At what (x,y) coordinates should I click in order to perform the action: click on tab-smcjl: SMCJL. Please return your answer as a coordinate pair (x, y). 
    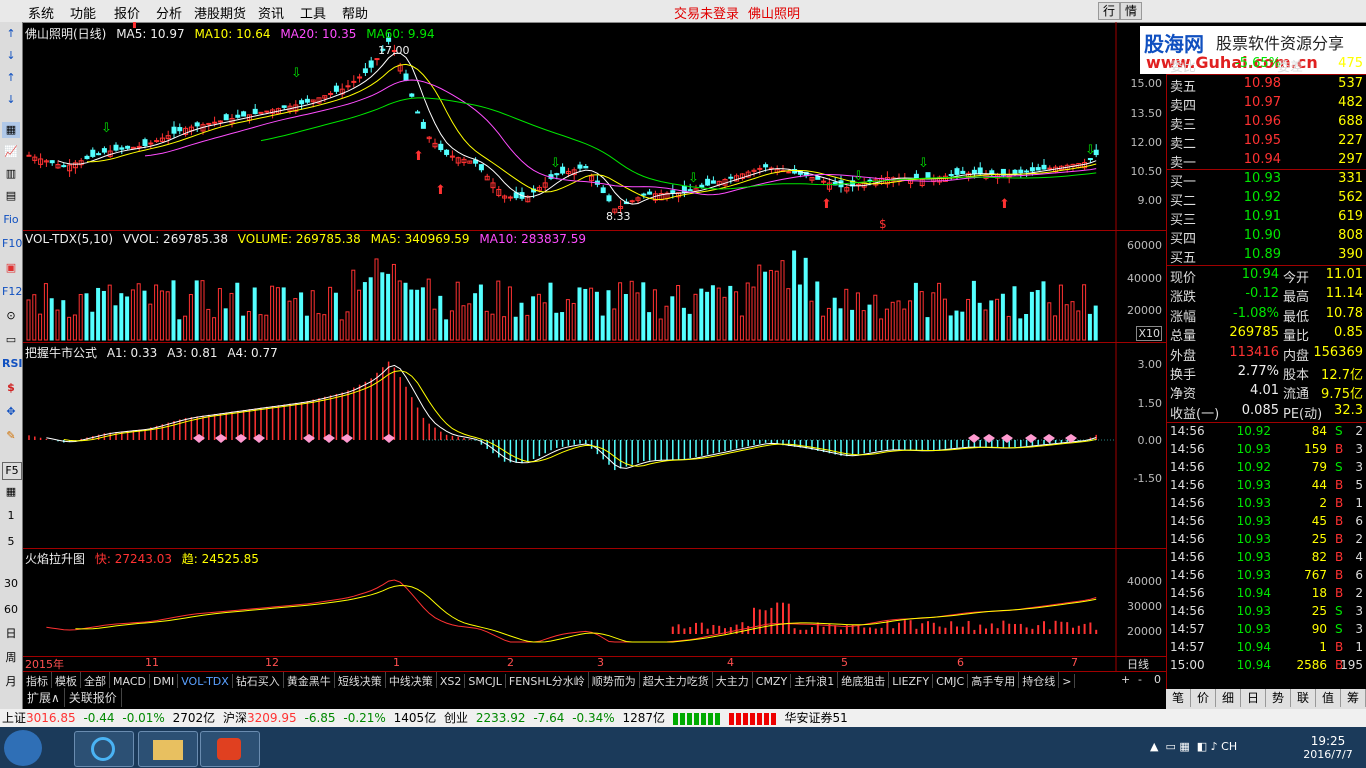
    Looking at the image, I should click on (485, 681).